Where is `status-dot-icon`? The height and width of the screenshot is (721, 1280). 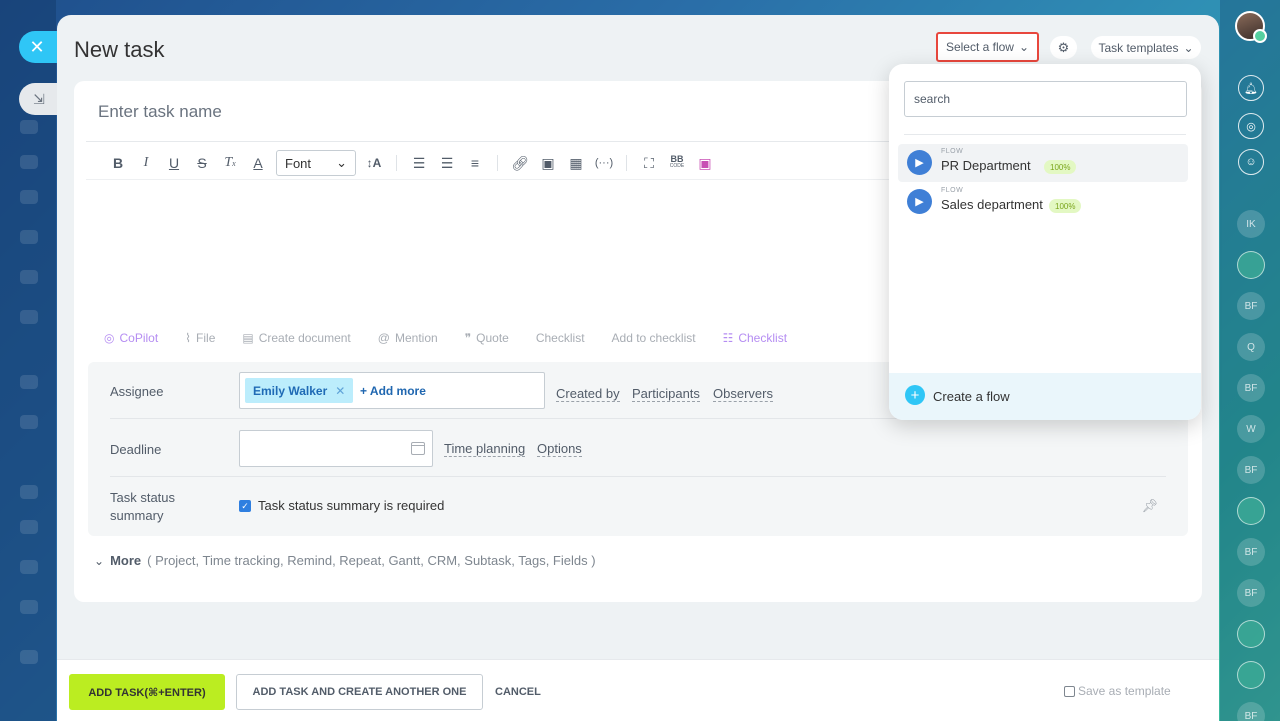 status-dot-icon is located at coordinates (1260, 36).